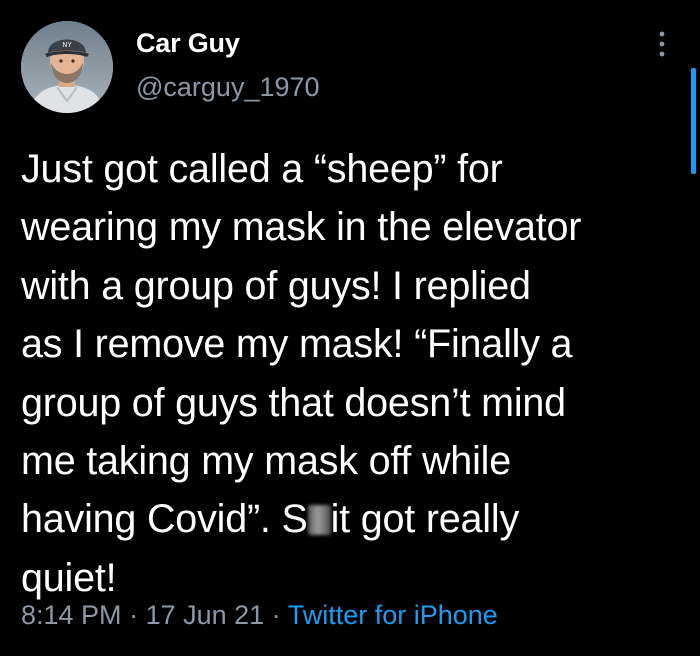 This screenshot has width=700, height=656. I want to click on tweet-time: 8:14 PM, so click(71, 615).